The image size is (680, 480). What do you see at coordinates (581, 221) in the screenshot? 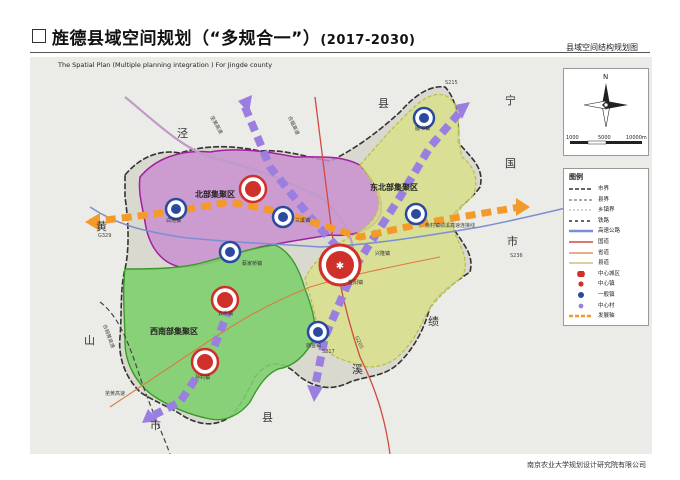
I see `railway-icon` at bounding box center [581, 221].